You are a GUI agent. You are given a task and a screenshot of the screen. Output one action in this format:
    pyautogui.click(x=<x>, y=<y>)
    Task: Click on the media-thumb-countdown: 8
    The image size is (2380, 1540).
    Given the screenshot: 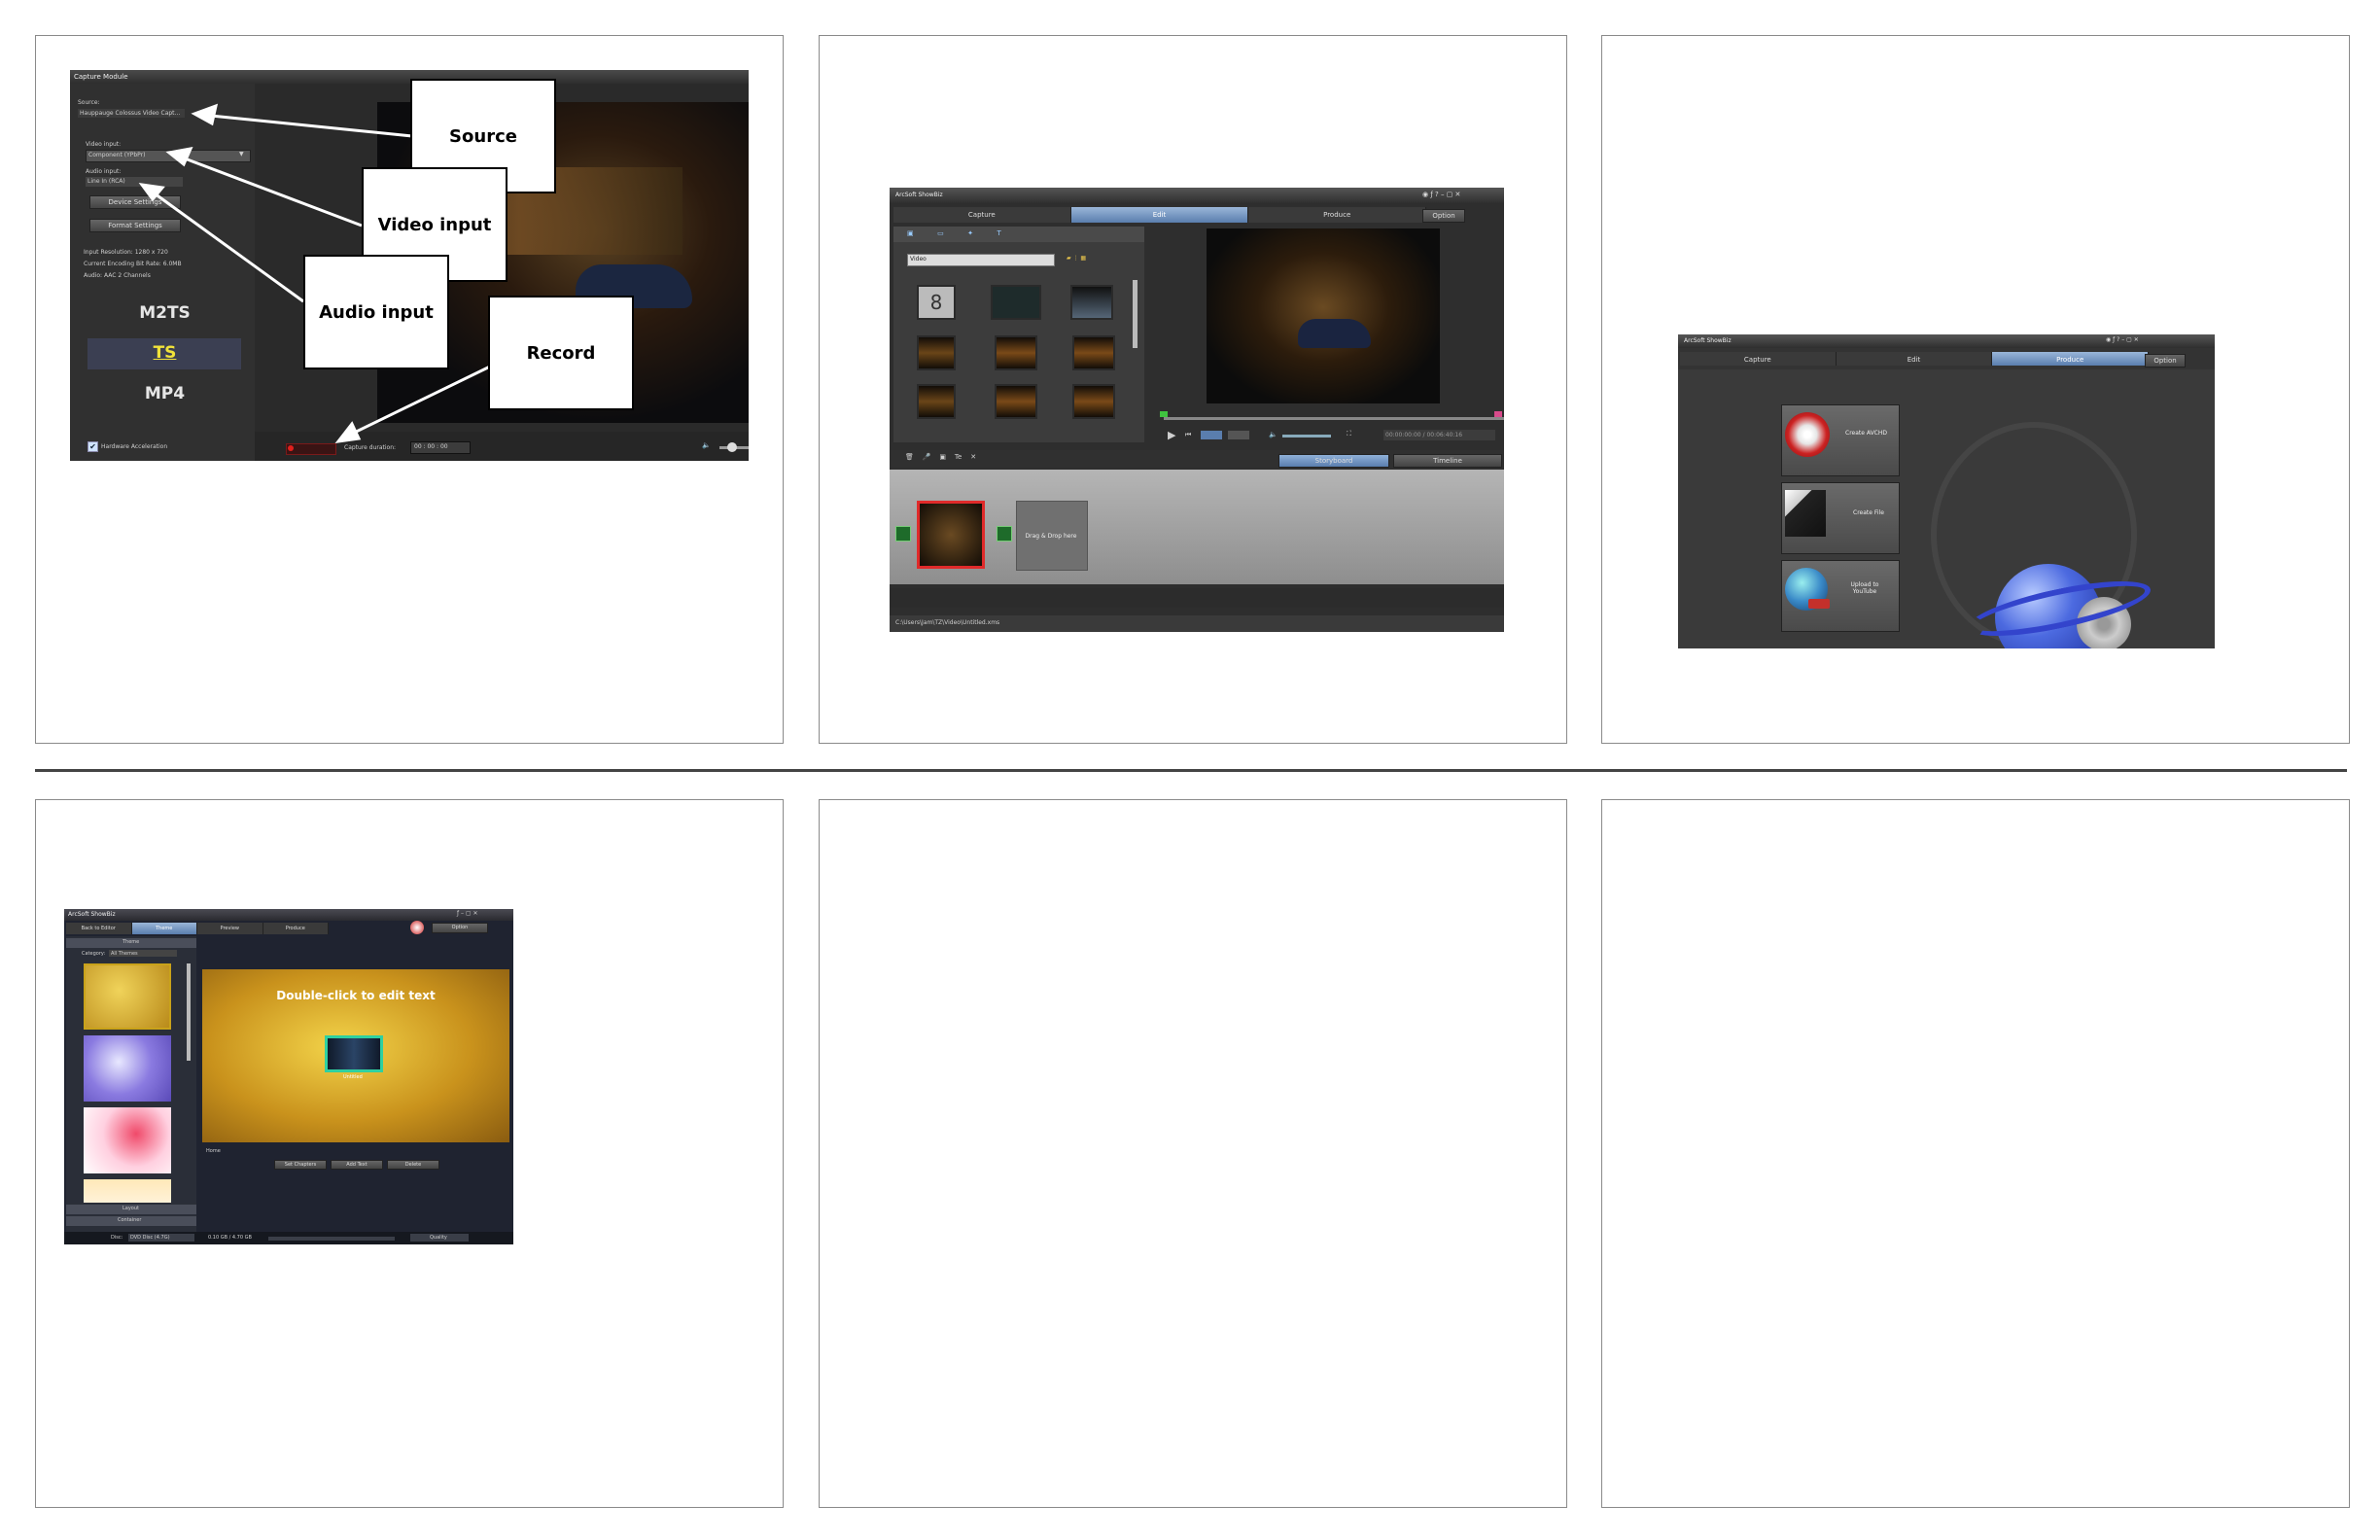 What is the action you would take?
    pyautogui.click(x=936, y=302)
    